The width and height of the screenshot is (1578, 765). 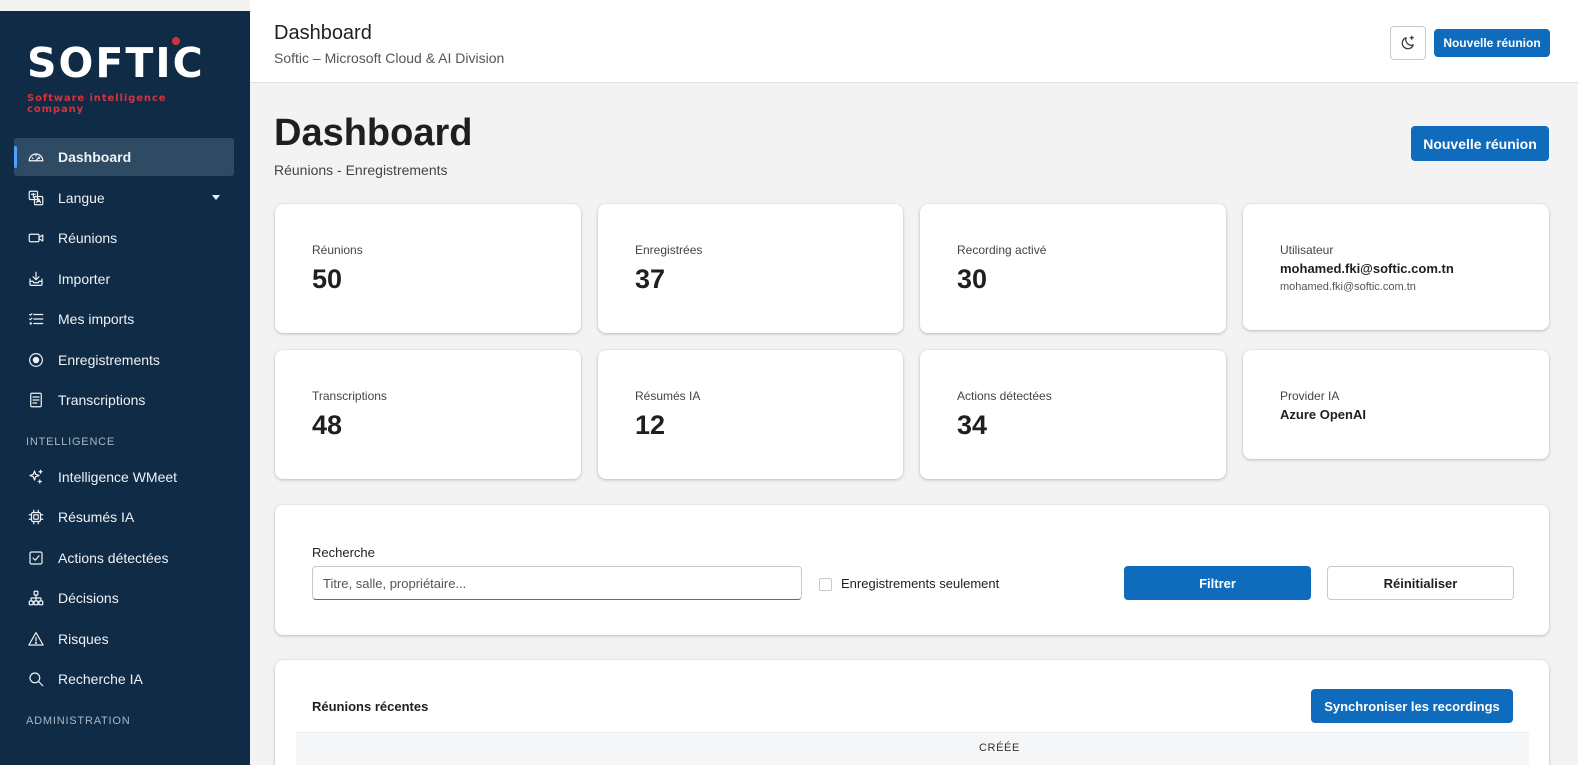 I want to click on stat-label: Enregistrées, so click(x=669, y=250).